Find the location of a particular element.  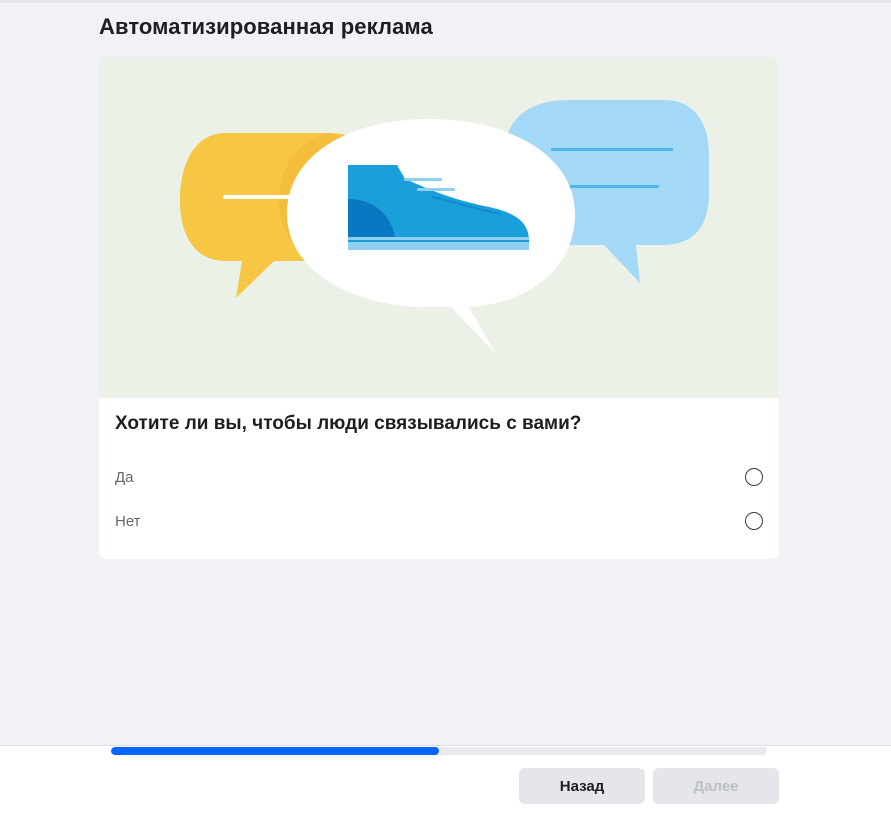

option-label: Нет is located at coordinates (128, 521).